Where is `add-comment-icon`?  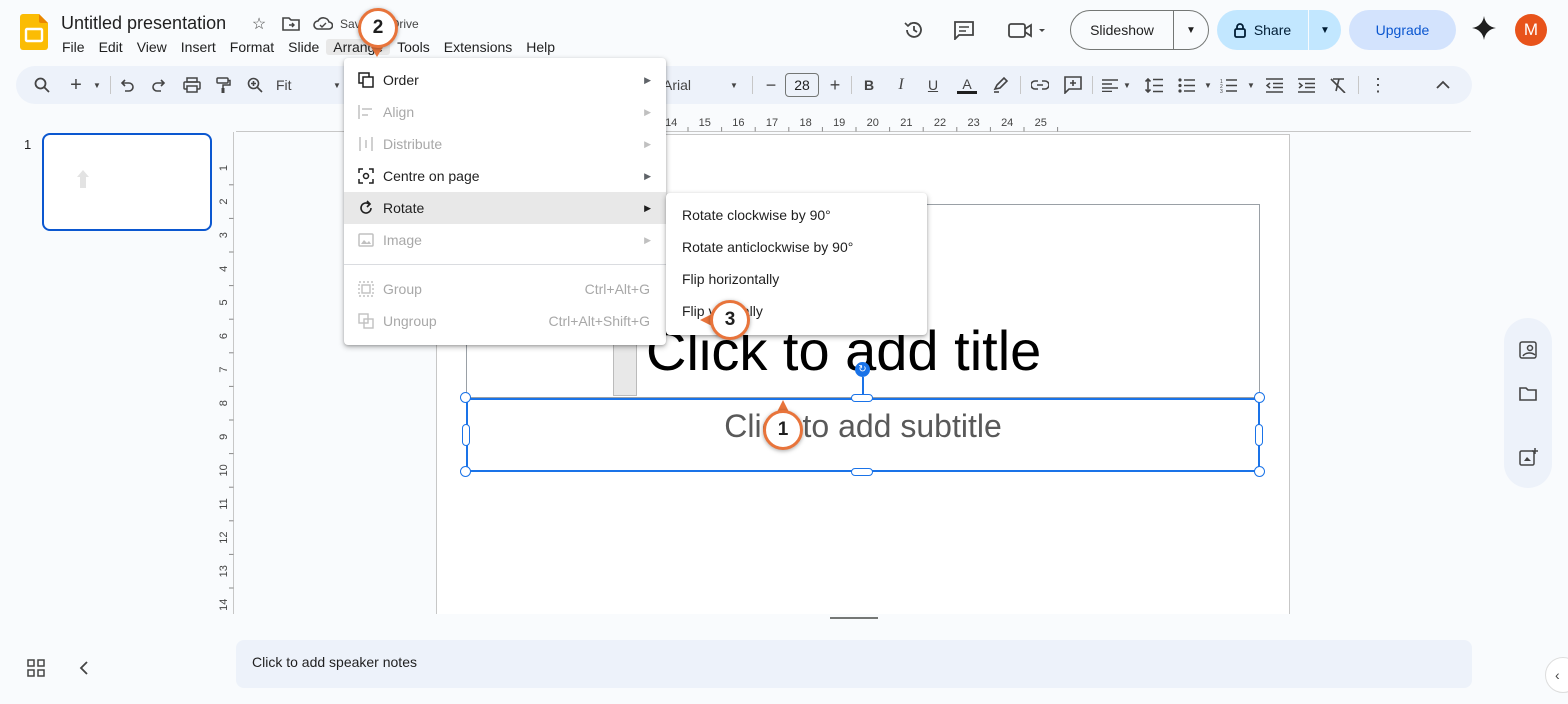
add-comment-icon is located at coordinates (1073, 85).